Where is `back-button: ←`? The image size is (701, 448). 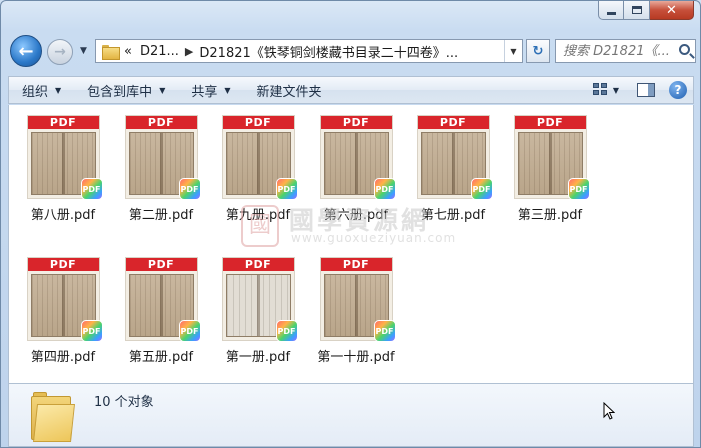
back-button: ← is located at coordinates (26, 51).